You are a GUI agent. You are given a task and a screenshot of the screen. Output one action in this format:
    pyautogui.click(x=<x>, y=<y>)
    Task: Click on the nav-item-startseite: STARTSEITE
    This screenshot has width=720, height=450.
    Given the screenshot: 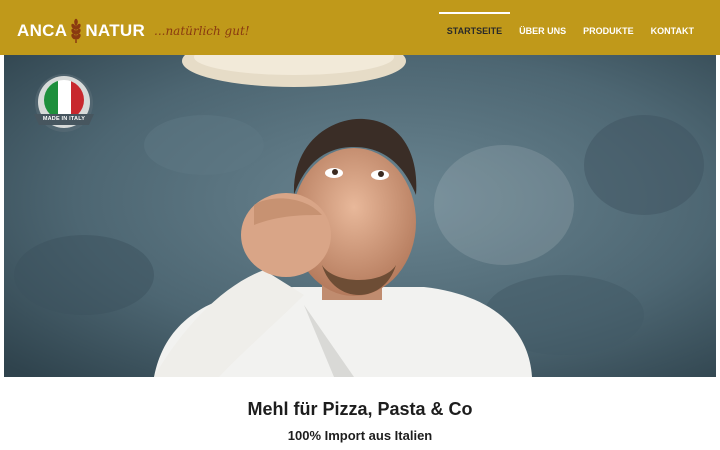 What is the action you would take?
    pyautogui.click(x=474, y=27)
    